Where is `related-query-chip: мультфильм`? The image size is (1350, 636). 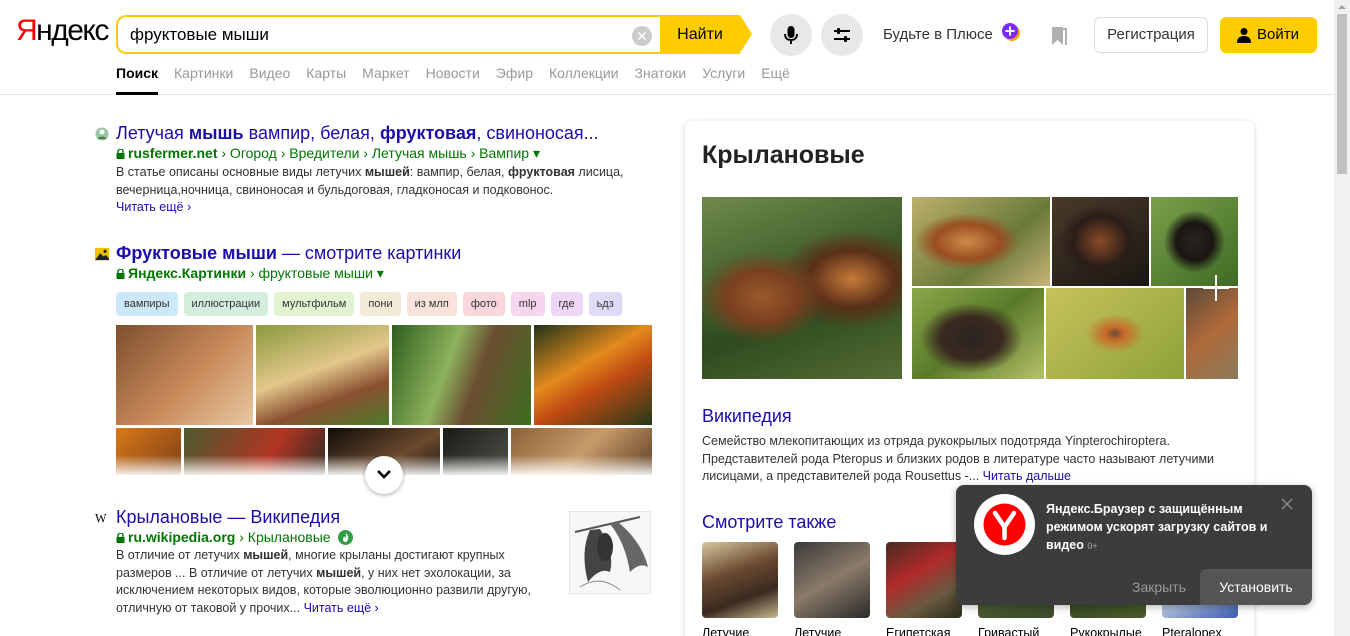 related-query-chip: мультфильм is located at coordinates (314, 304).